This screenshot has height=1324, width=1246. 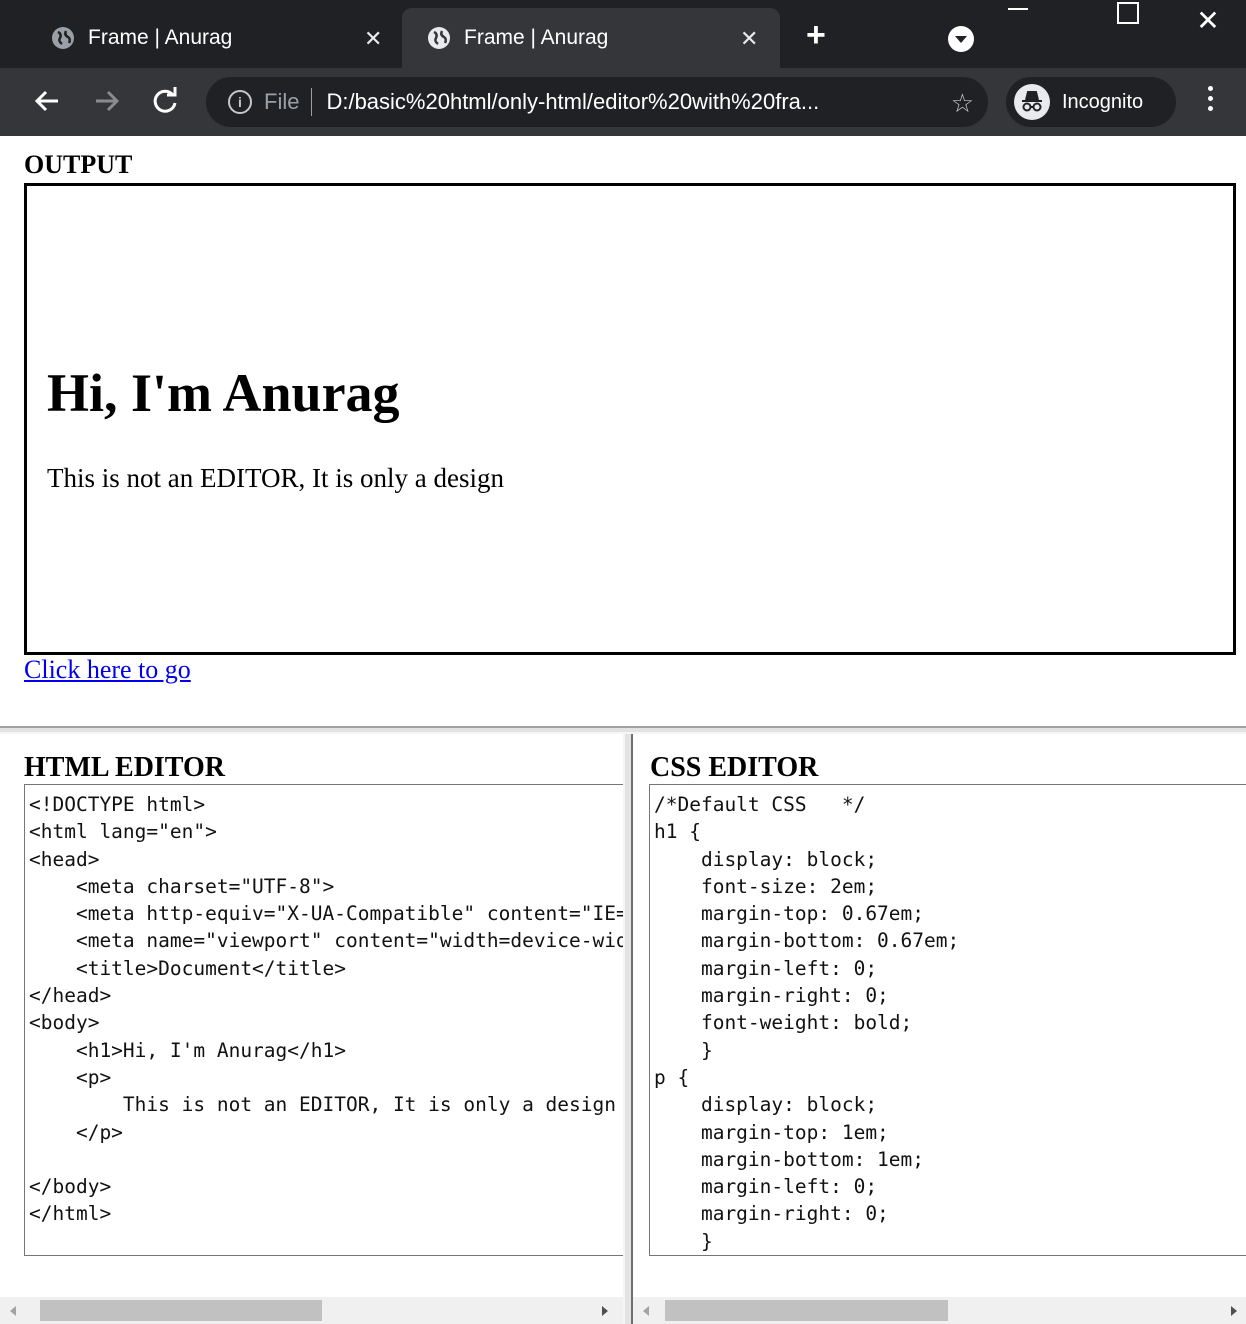 What do you see at coordinates (734, 767) in the screenshot?
I see `css-editor-title: CSS EDITOR` at bounding box center [734, 767].